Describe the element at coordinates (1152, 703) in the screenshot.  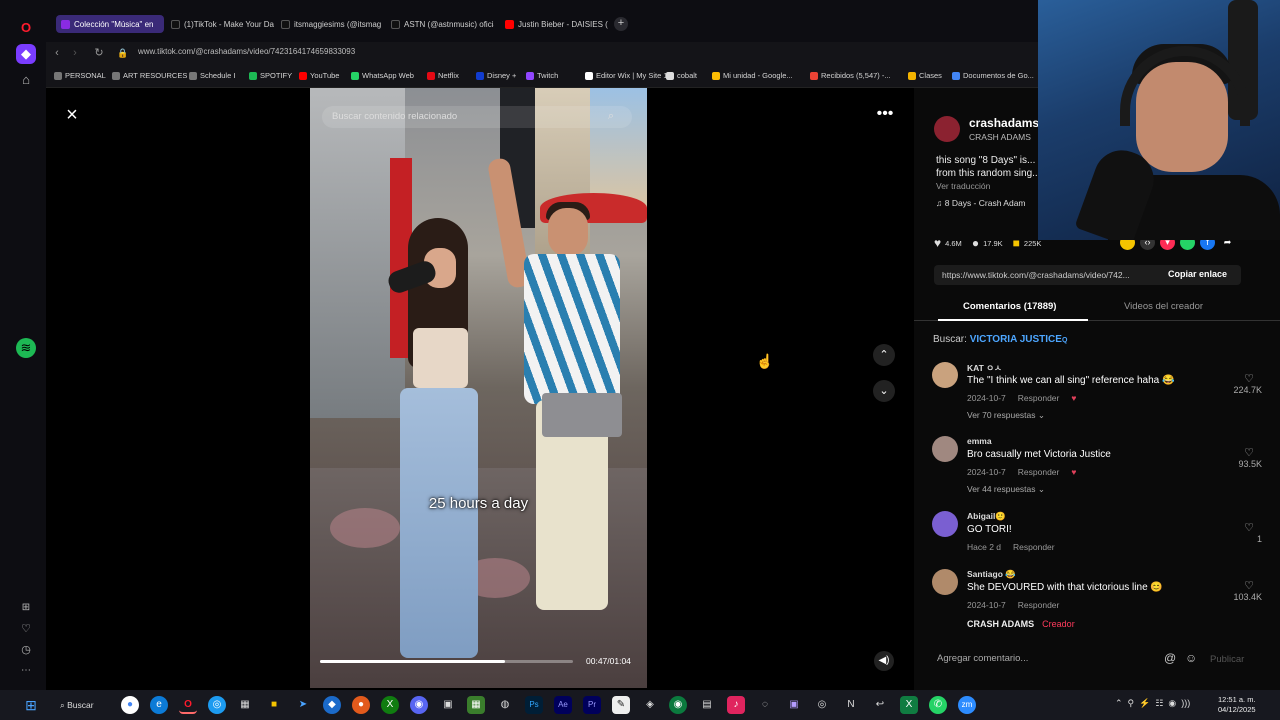
I see `system-tray: ⌃ ⚲ ⚡ ☷ ◉ )))` at that location.